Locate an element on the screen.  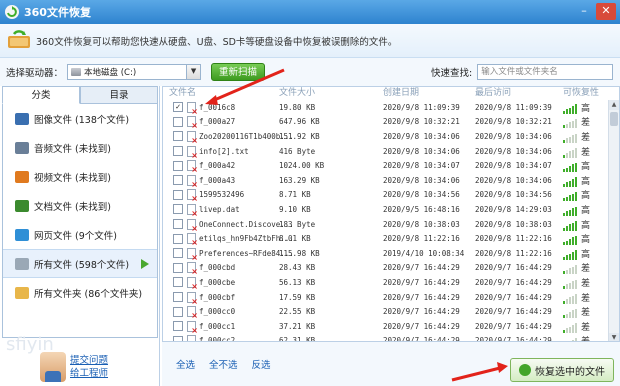
file-name-cell: f_000a42 is located at coordinates (217, 166).